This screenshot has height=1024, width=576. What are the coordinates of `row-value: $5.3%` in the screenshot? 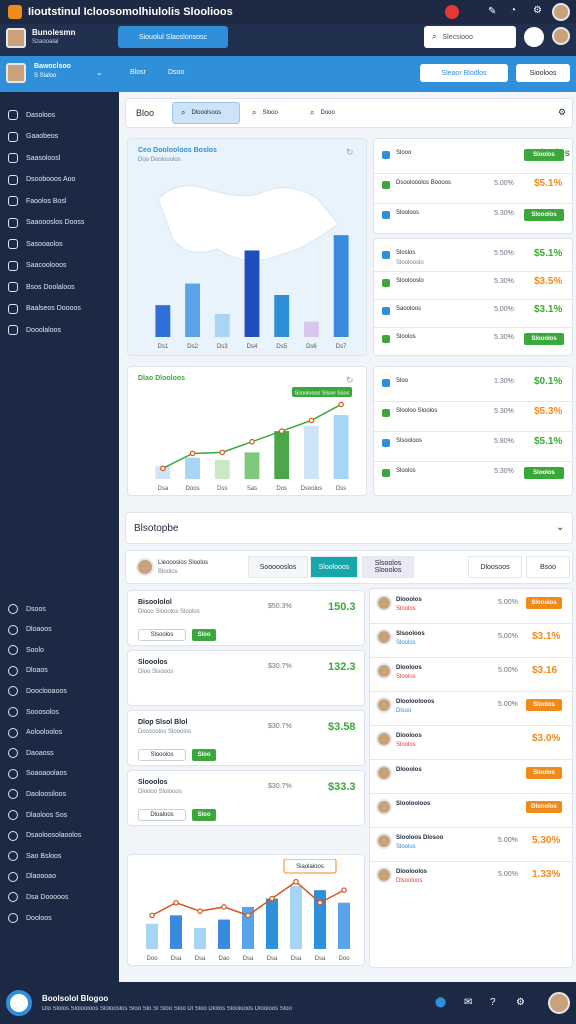 It's located at (548, 411).